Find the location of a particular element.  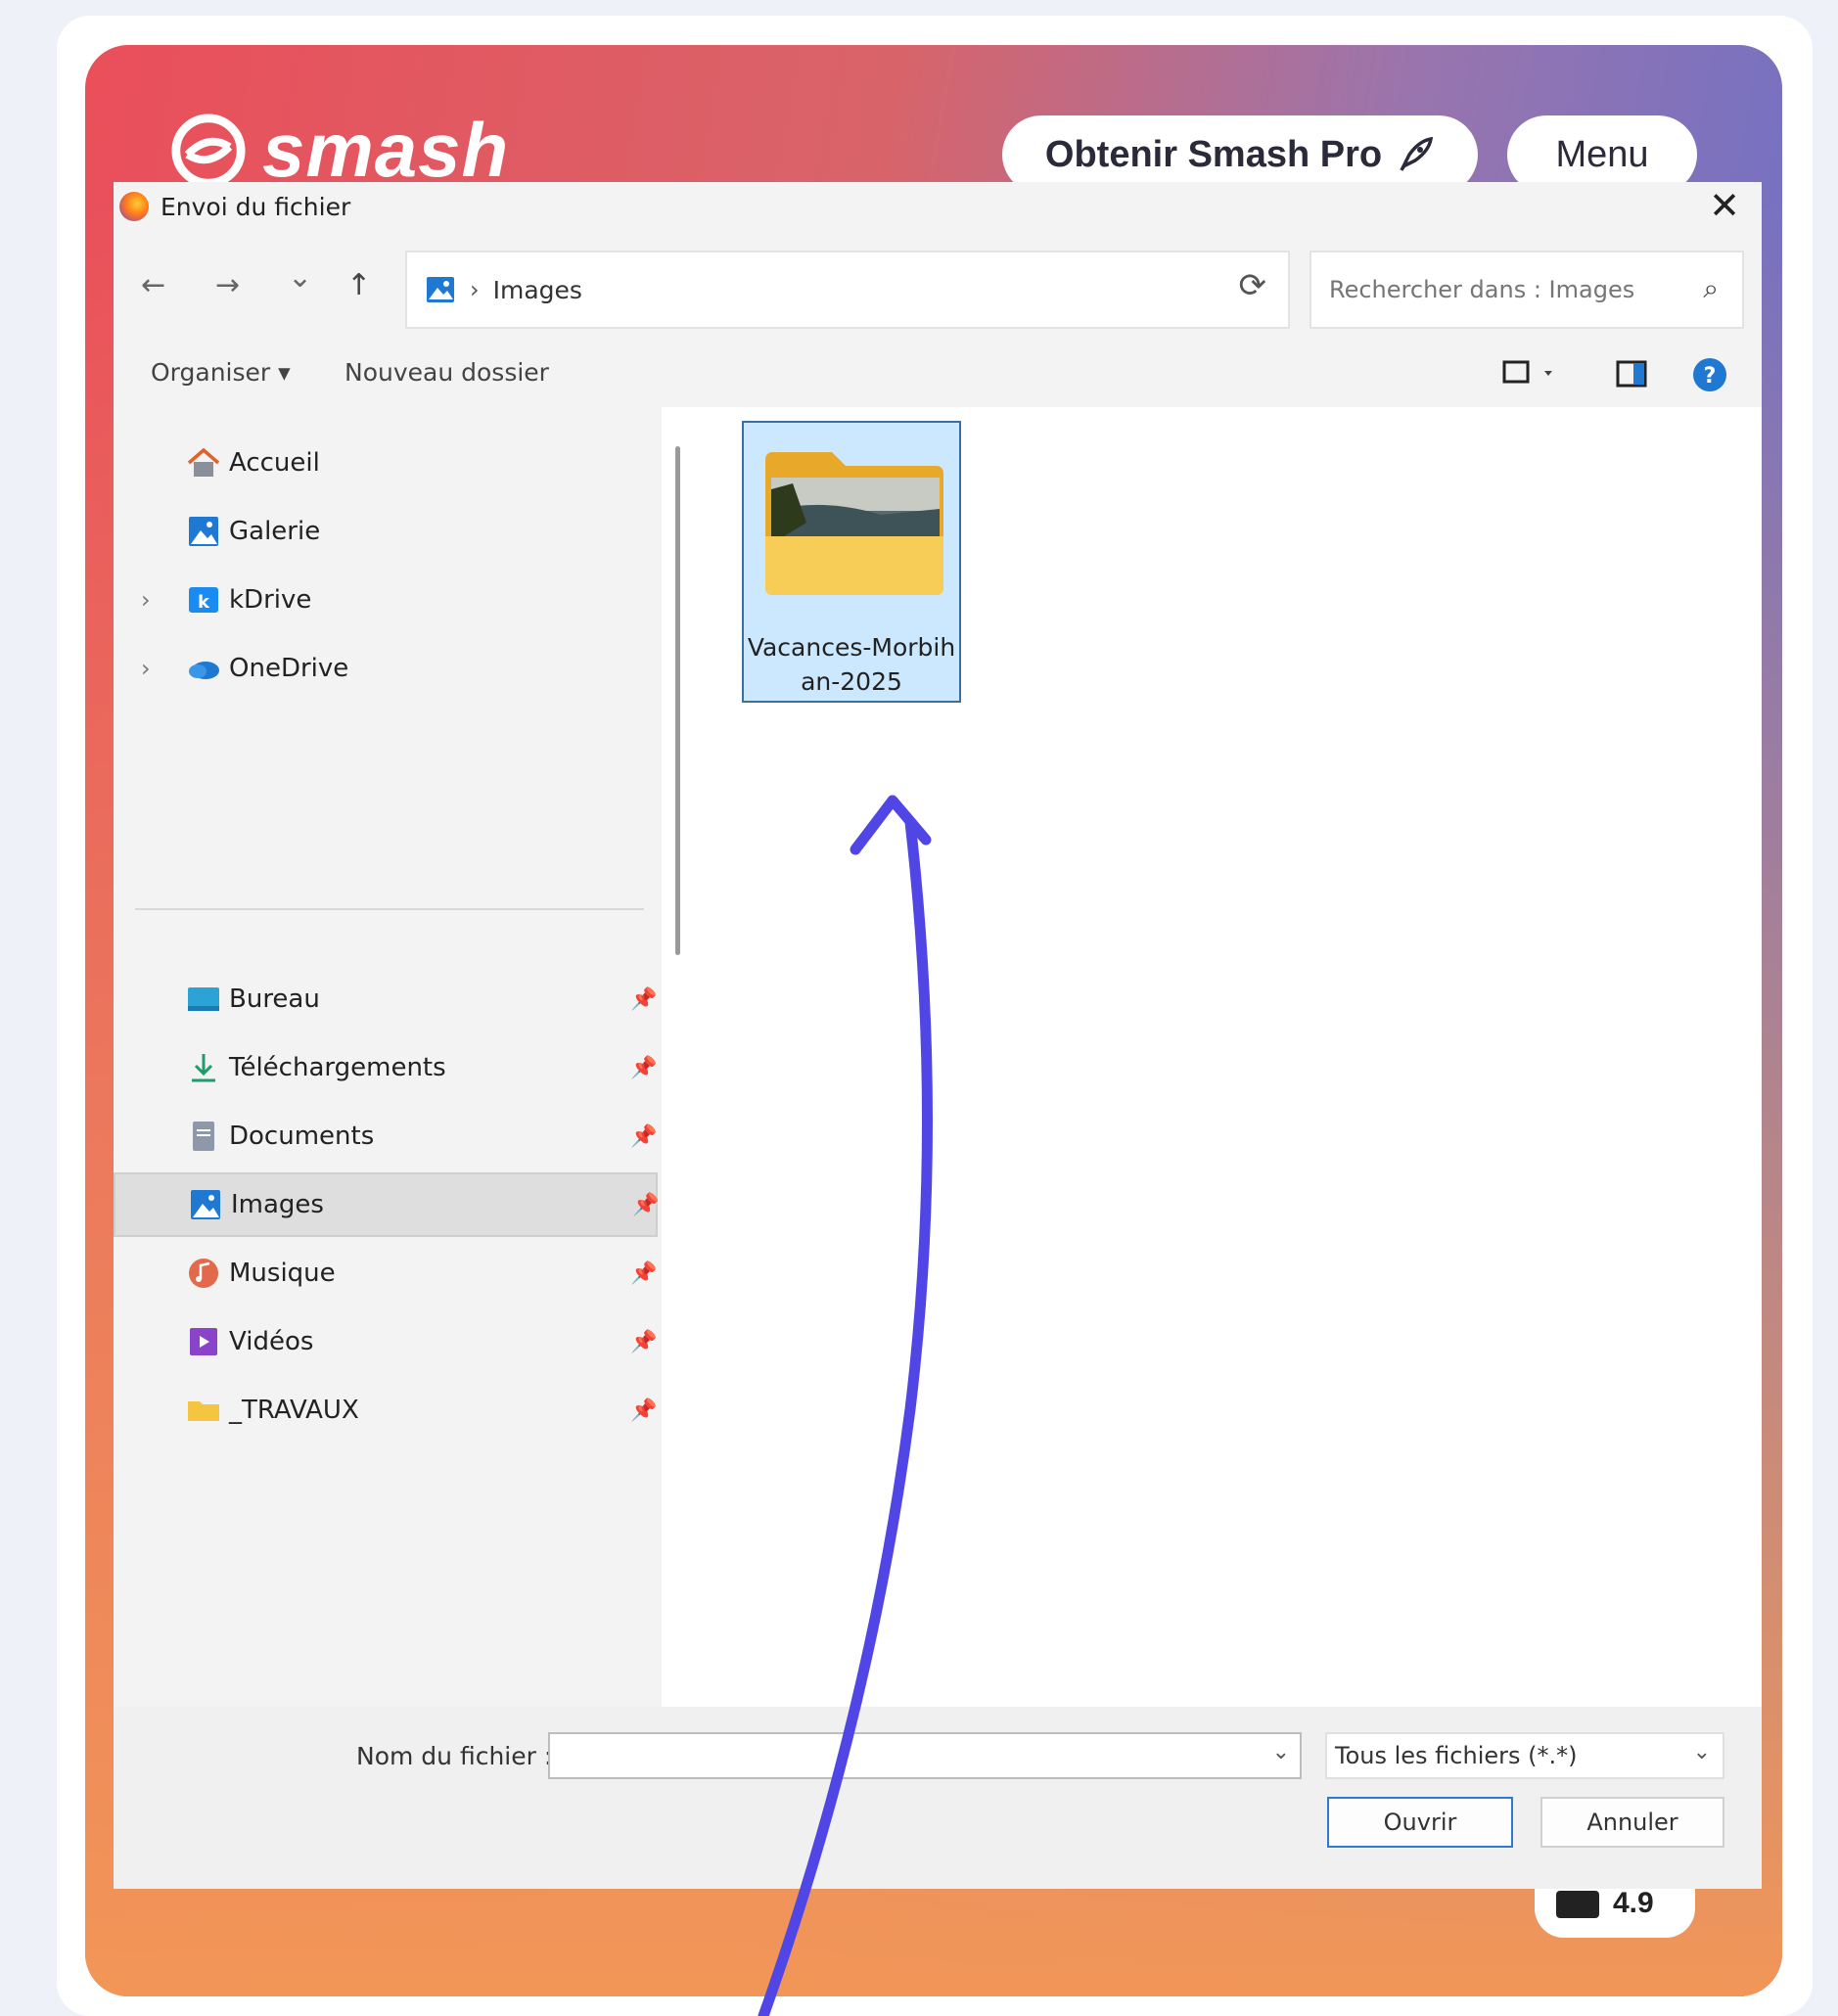

sidebar-item-telechargements: Téléchargements 📌 is located at coordinates (386, 1067).